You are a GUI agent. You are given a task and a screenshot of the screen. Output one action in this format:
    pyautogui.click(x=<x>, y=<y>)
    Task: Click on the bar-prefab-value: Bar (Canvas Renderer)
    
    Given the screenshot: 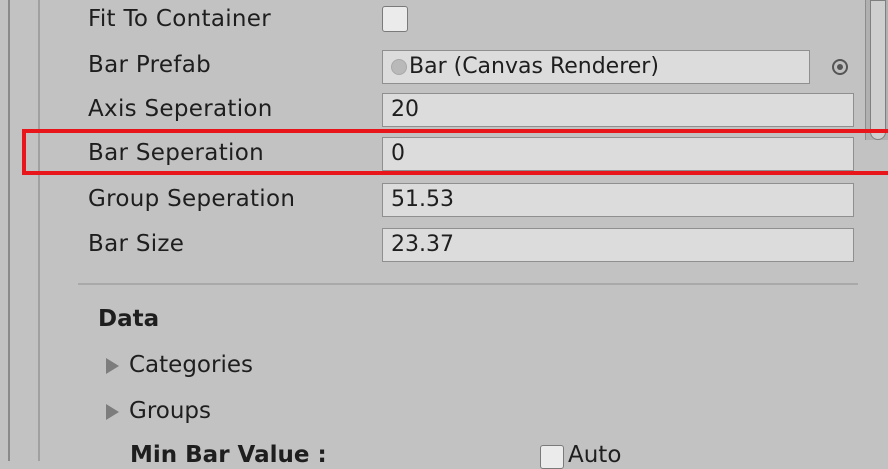 What is the action you would take?
    pyautogui.click(x=534, y=66)
    